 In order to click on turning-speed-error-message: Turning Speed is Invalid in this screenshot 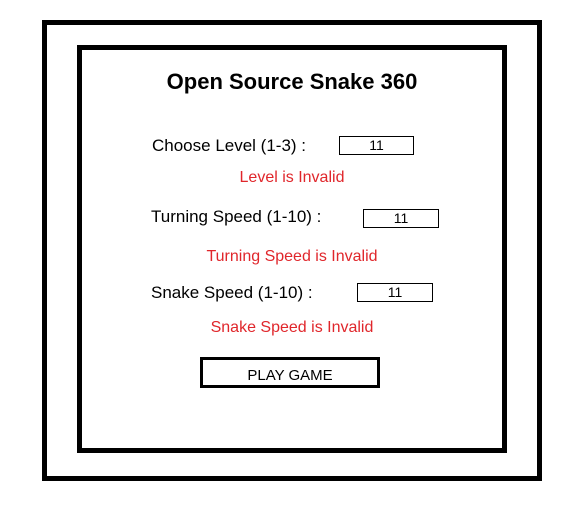, I will do `click(292, 256)`.